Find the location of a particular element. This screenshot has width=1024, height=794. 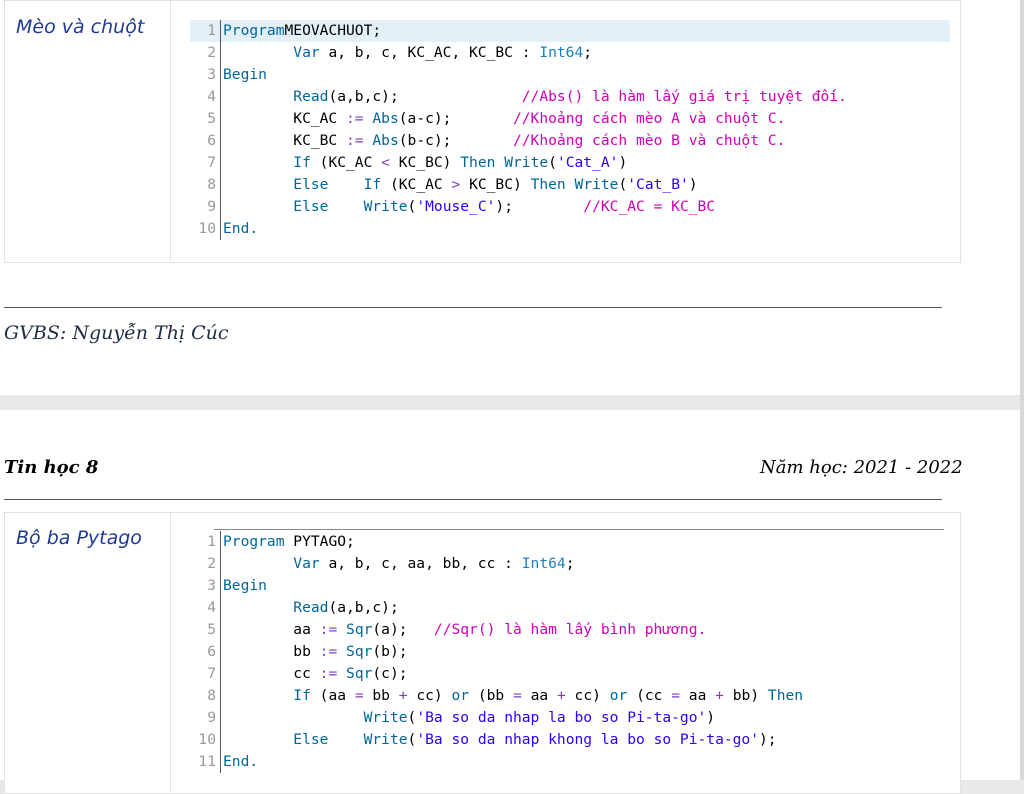

code-token: //Khoảng cách mèo B và chuột C. is located at coordinates (649, 140).